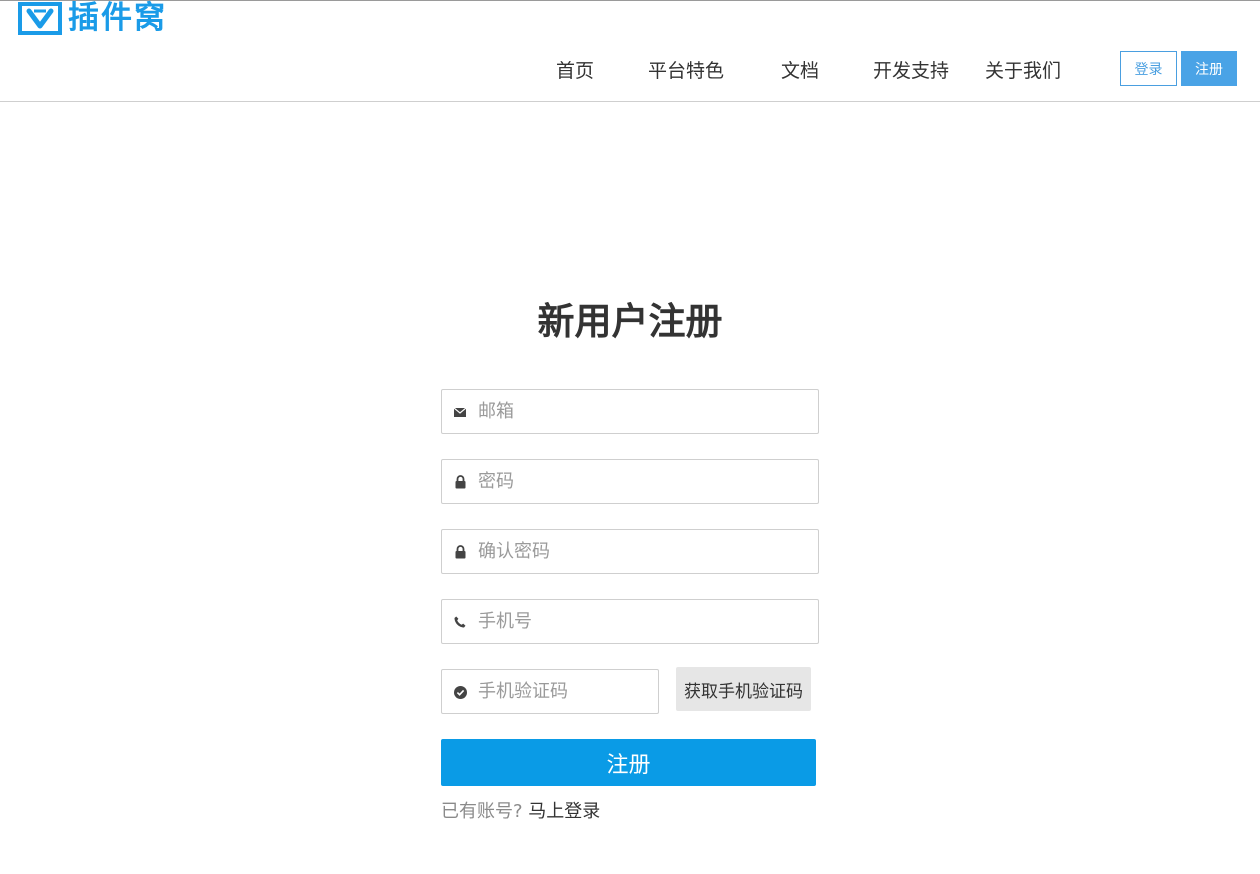 The image size is (1260, 874). I want to click on have-account-text: 已有账号?, so click(482, 811).